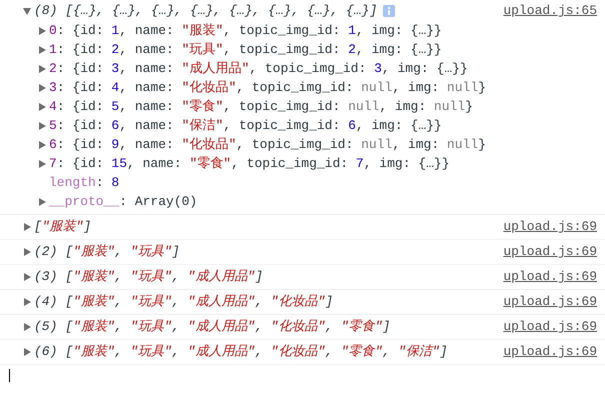  Describe the element at coordinates (27, 11) in the screenshot. I see `expanded-triangle-icon` at that location.